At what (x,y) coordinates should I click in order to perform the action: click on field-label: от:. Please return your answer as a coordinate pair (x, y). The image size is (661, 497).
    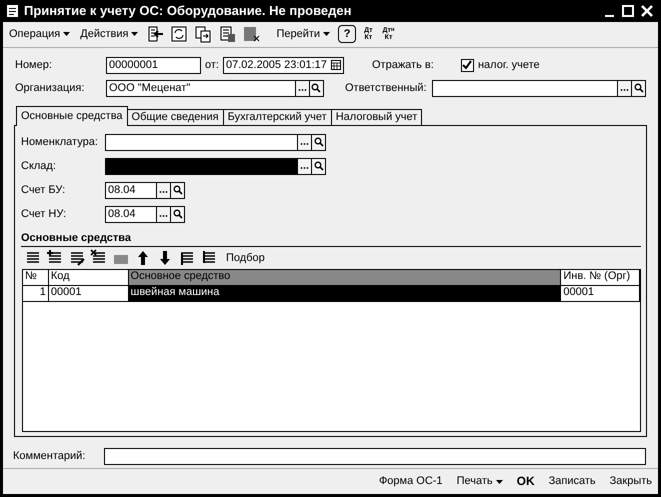
    Looking at the image, I should click on (212, 65).